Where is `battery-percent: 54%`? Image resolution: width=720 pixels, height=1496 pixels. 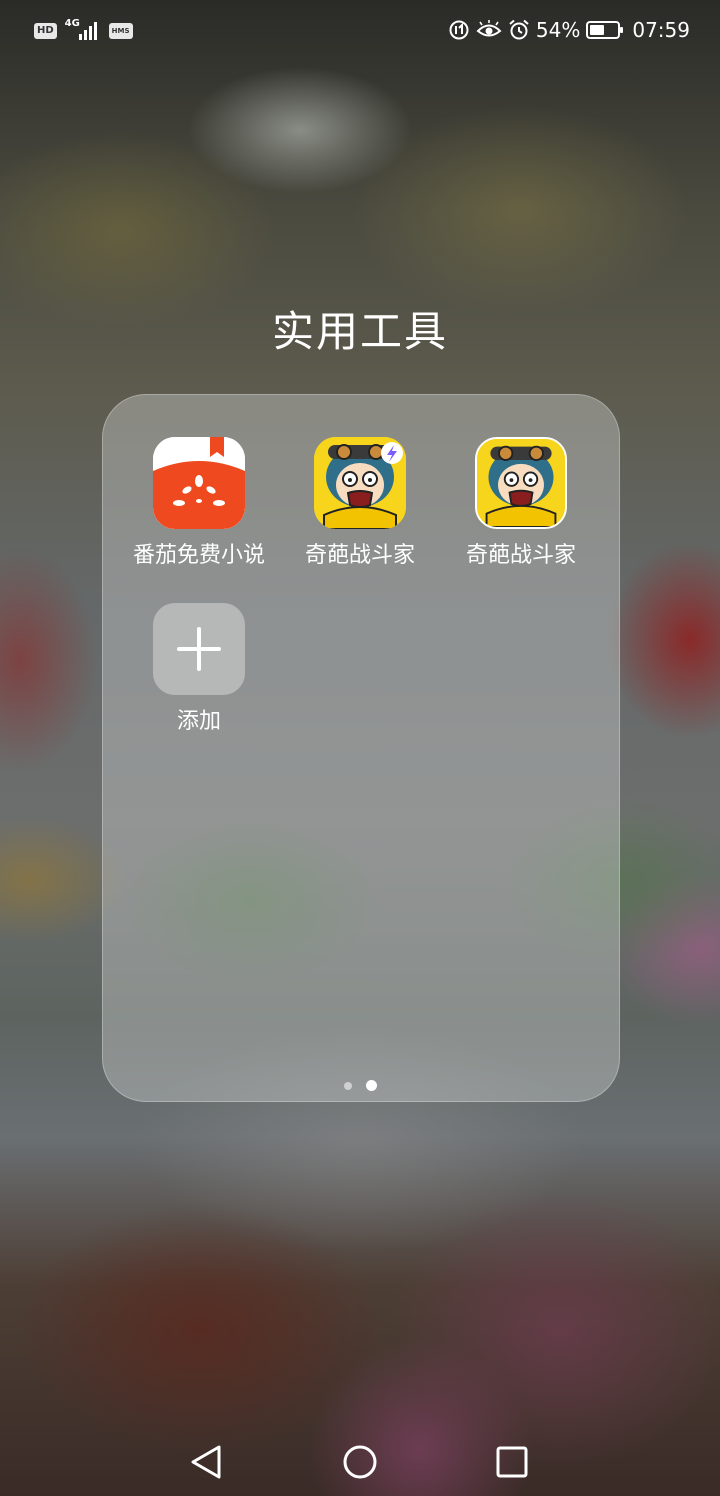
battery-percent: 54% is located at coordinates (558, 30).